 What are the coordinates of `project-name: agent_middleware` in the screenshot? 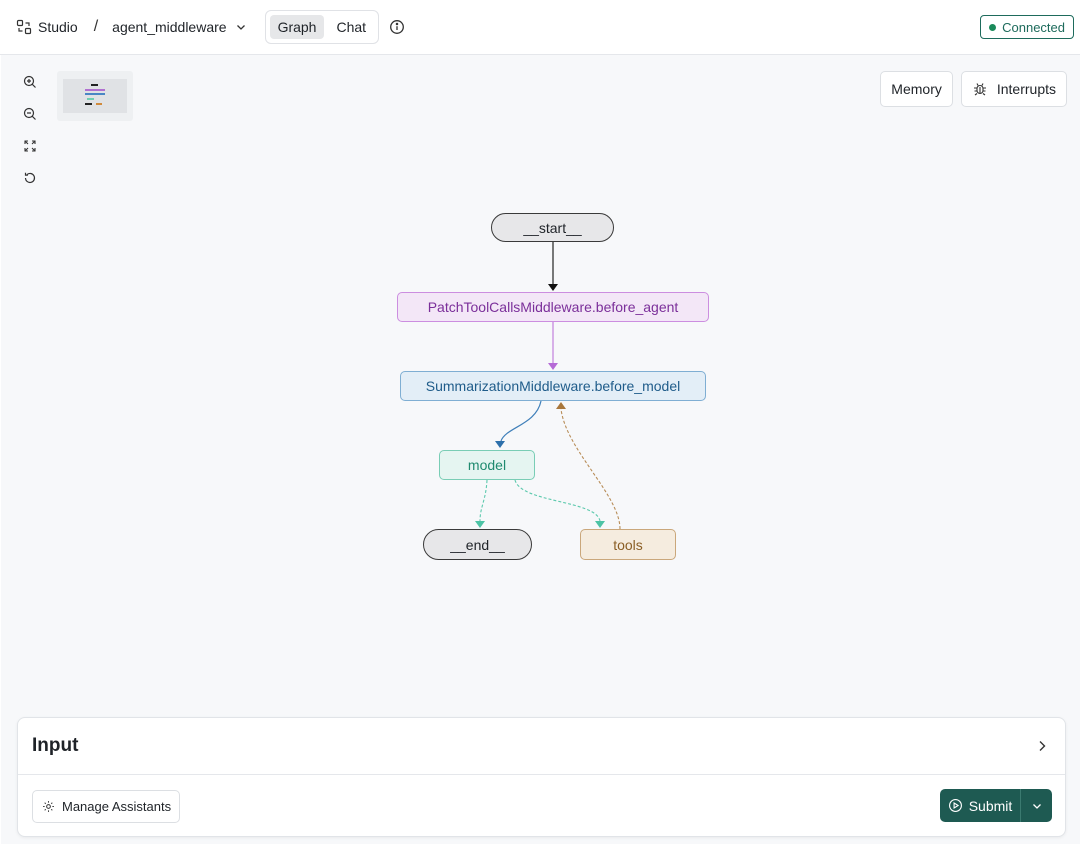 It's located at (169, 27).